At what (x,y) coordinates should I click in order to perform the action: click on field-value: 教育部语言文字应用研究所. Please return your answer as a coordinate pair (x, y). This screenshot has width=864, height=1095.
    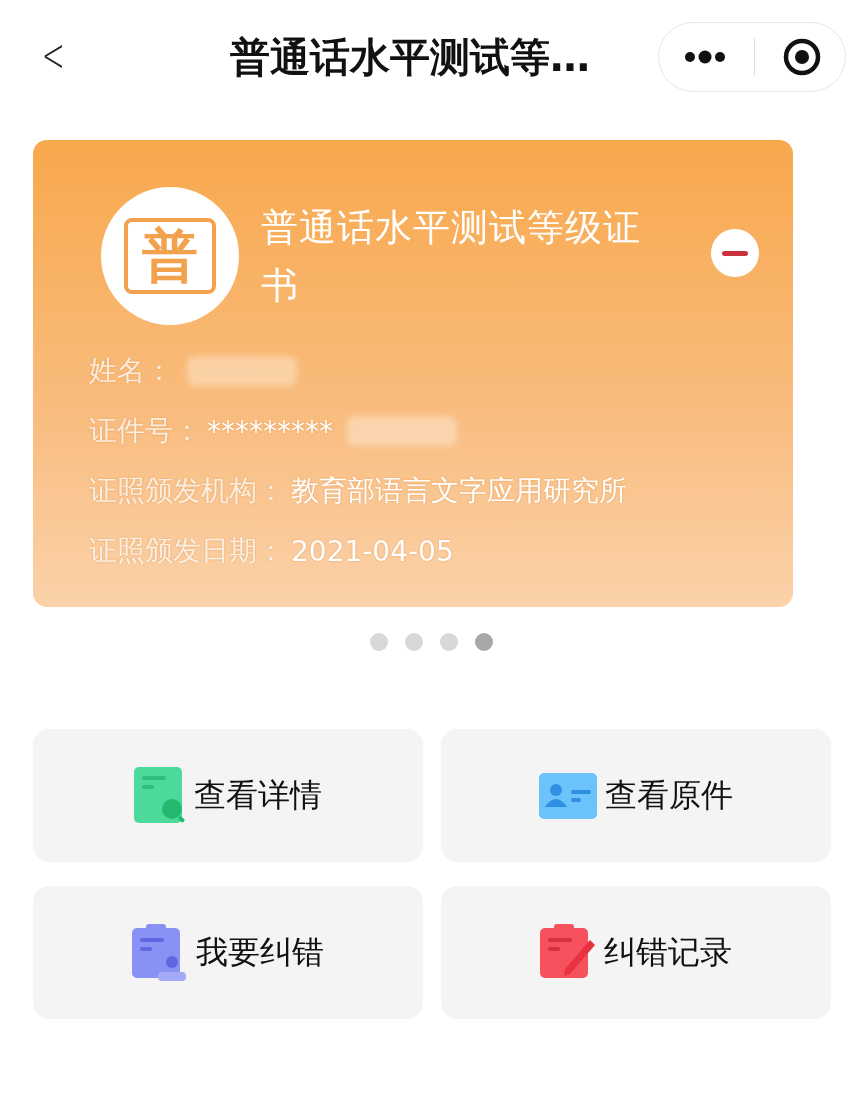
    Looking at the image, I should click on (459, 491).